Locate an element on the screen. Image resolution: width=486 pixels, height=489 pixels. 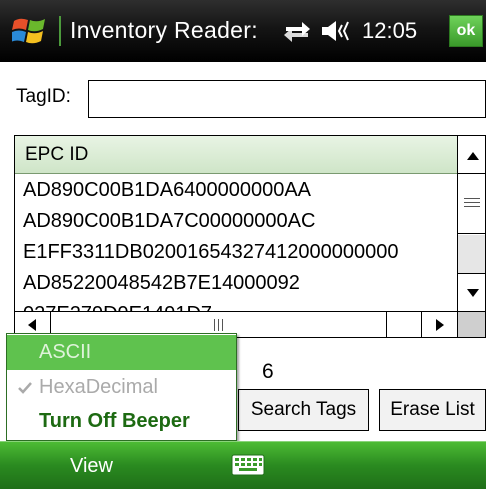
list-item: AD890C00B1DA7C00000000AC is located at coordinates (236, 221).